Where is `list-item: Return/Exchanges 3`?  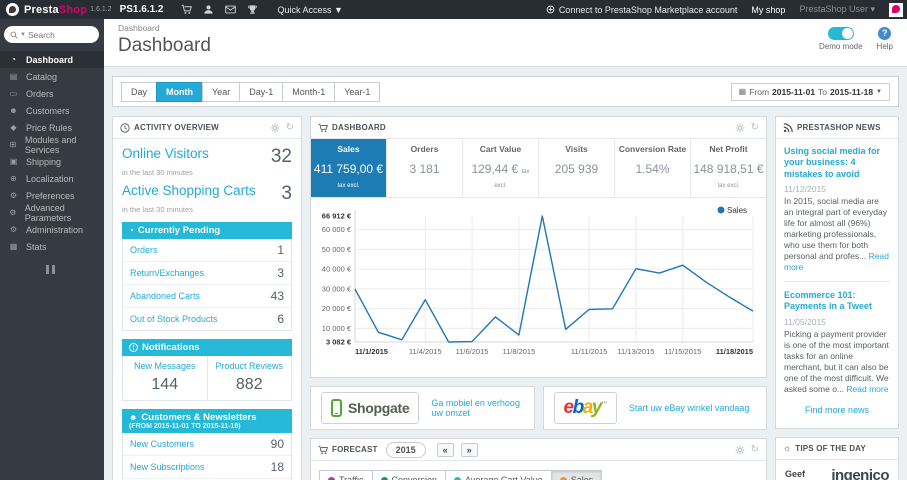
list-item: Return/Exchanges 3 is located at coordinates (207, 273).